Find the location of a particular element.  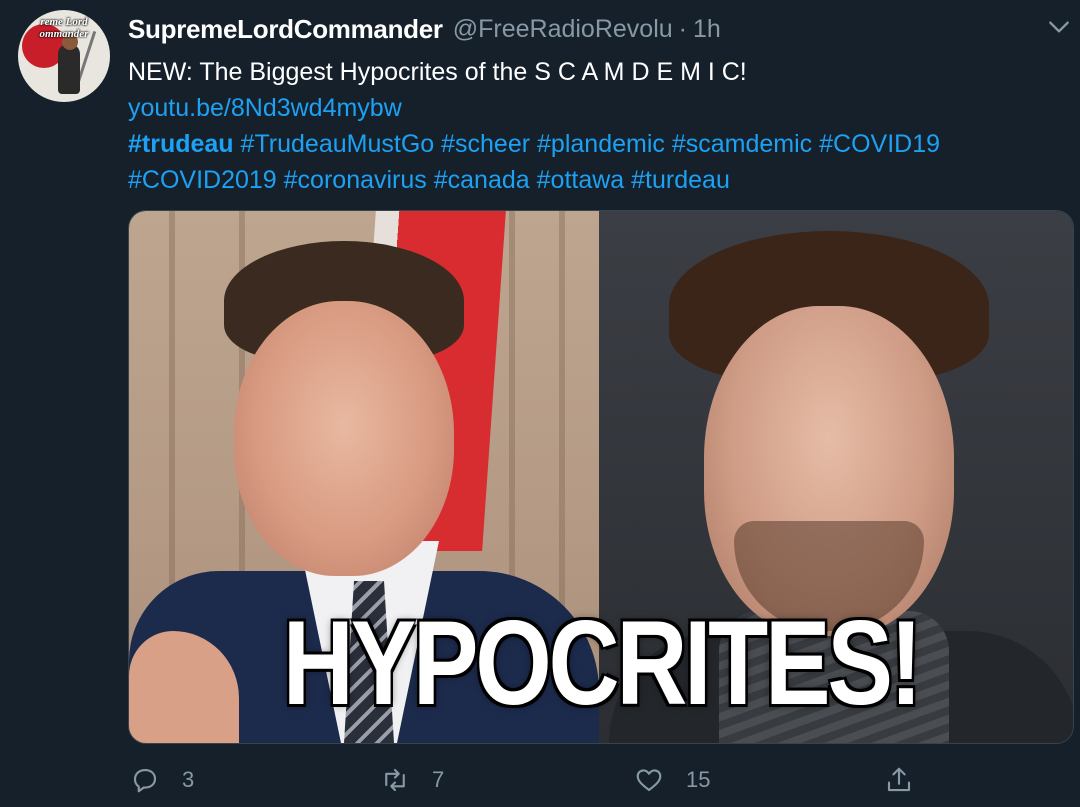

hashtag: #trudeau is located at coordinates (181, 144).